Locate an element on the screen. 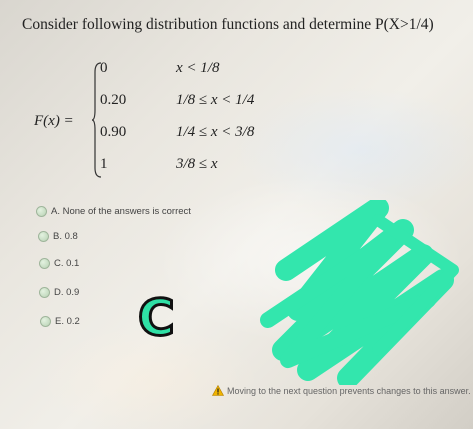 This screenshot has height=429, width=473. option-label: A. None of the answers is correct is located at coordinates (121, 211).